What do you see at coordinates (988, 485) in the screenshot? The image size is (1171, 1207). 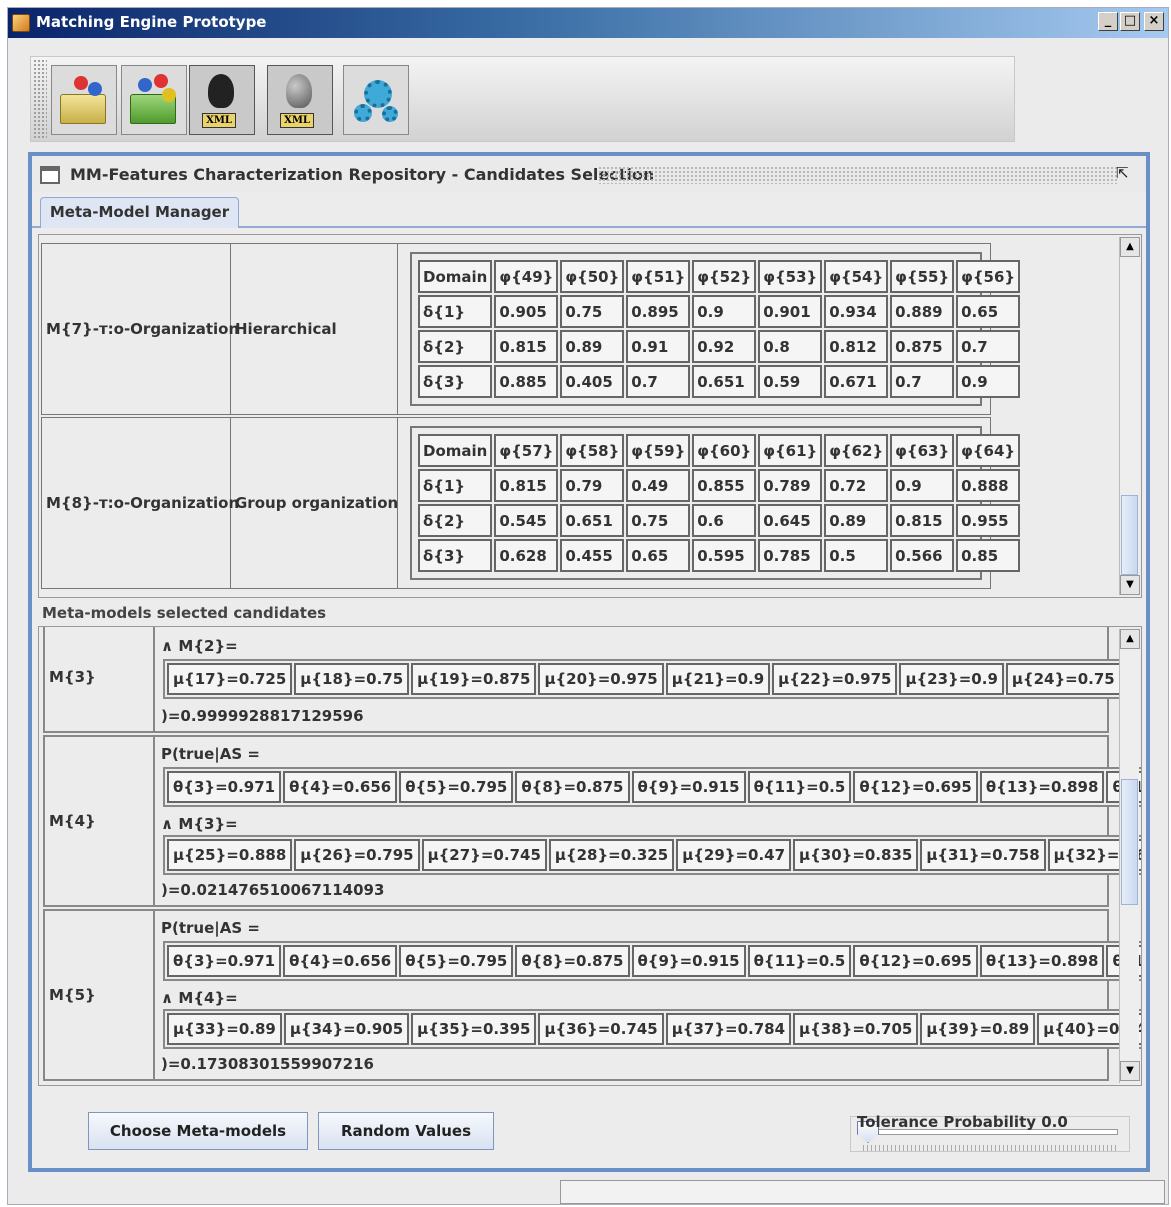 I see `matrix-cell: 0.888` at bounding box center [988, 485].